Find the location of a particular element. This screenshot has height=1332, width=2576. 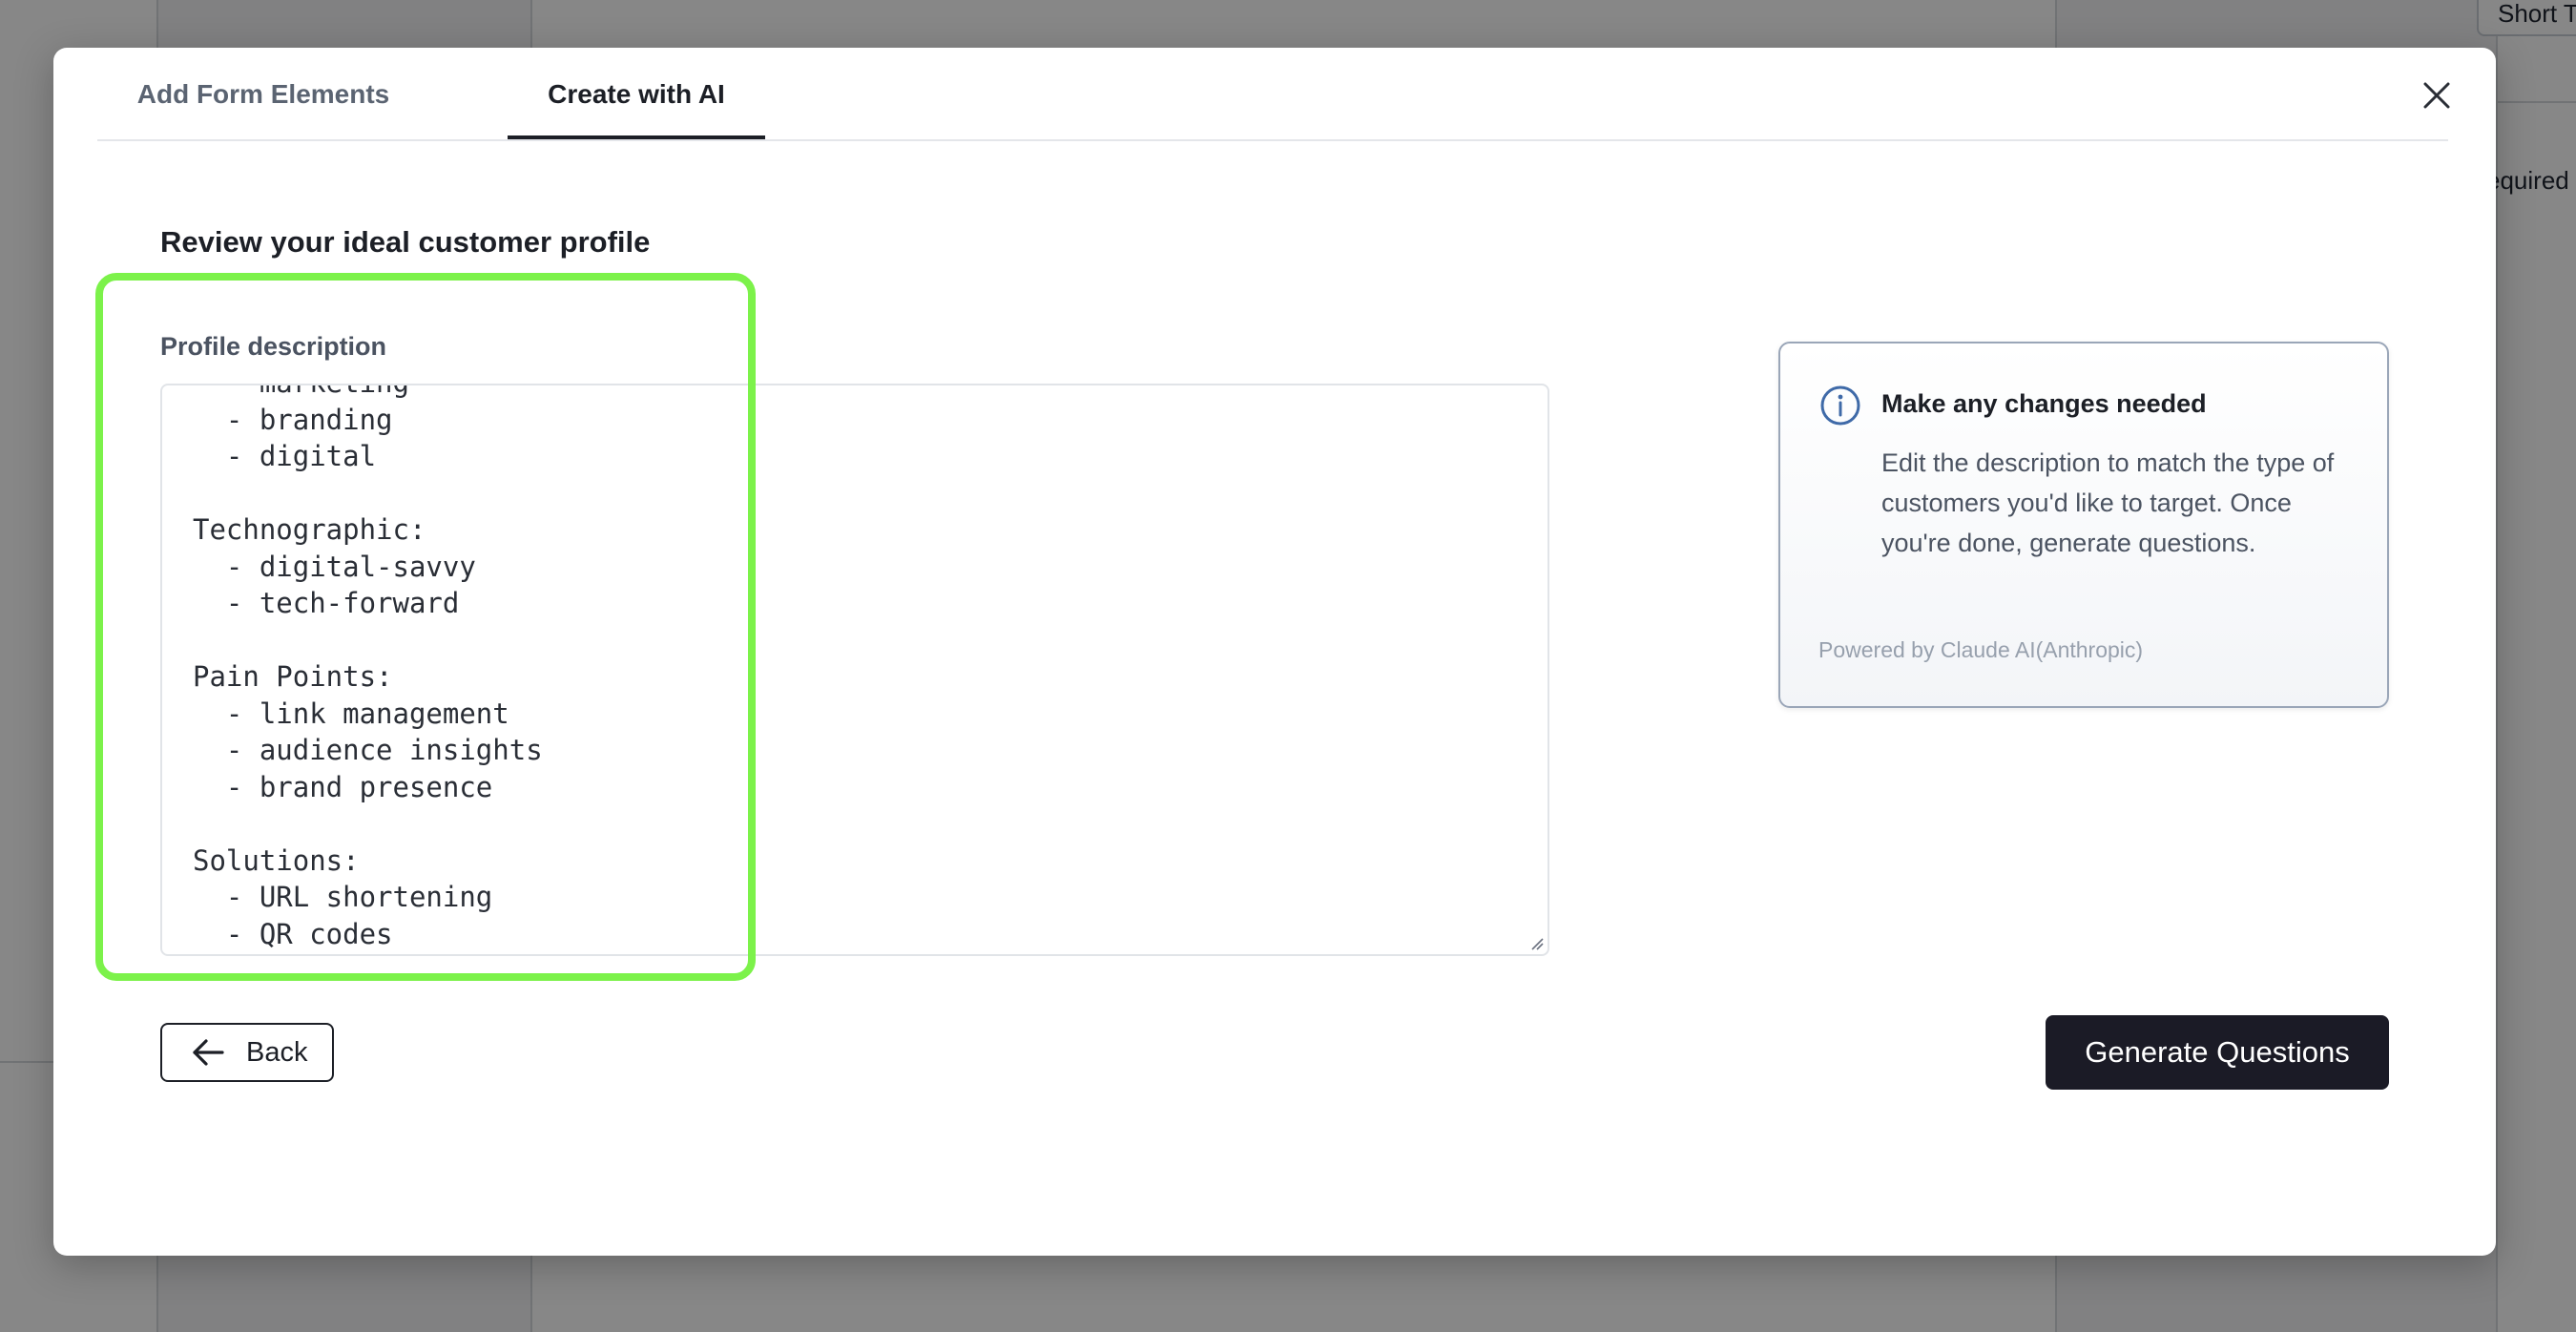

profile-description-label: Profile description is located at coordinates (273, 346).